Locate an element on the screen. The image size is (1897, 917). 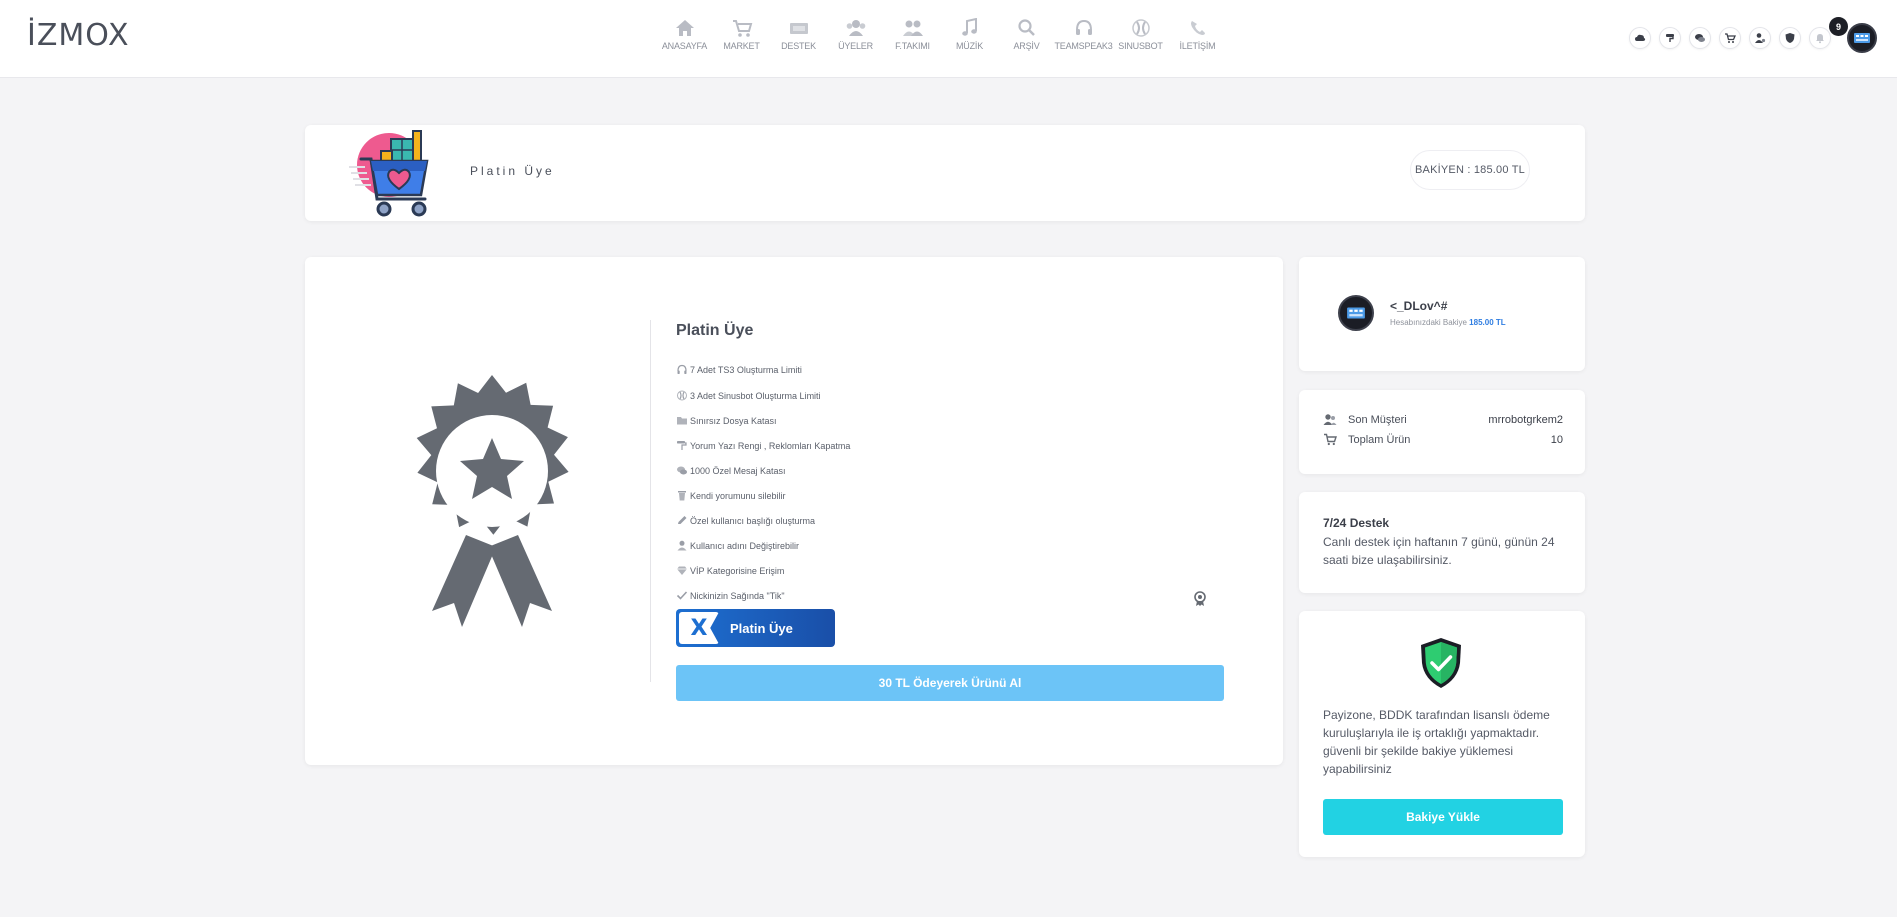
feature-item: 1000 Özel Mesaj Katası is located at coordinates (731, 470).